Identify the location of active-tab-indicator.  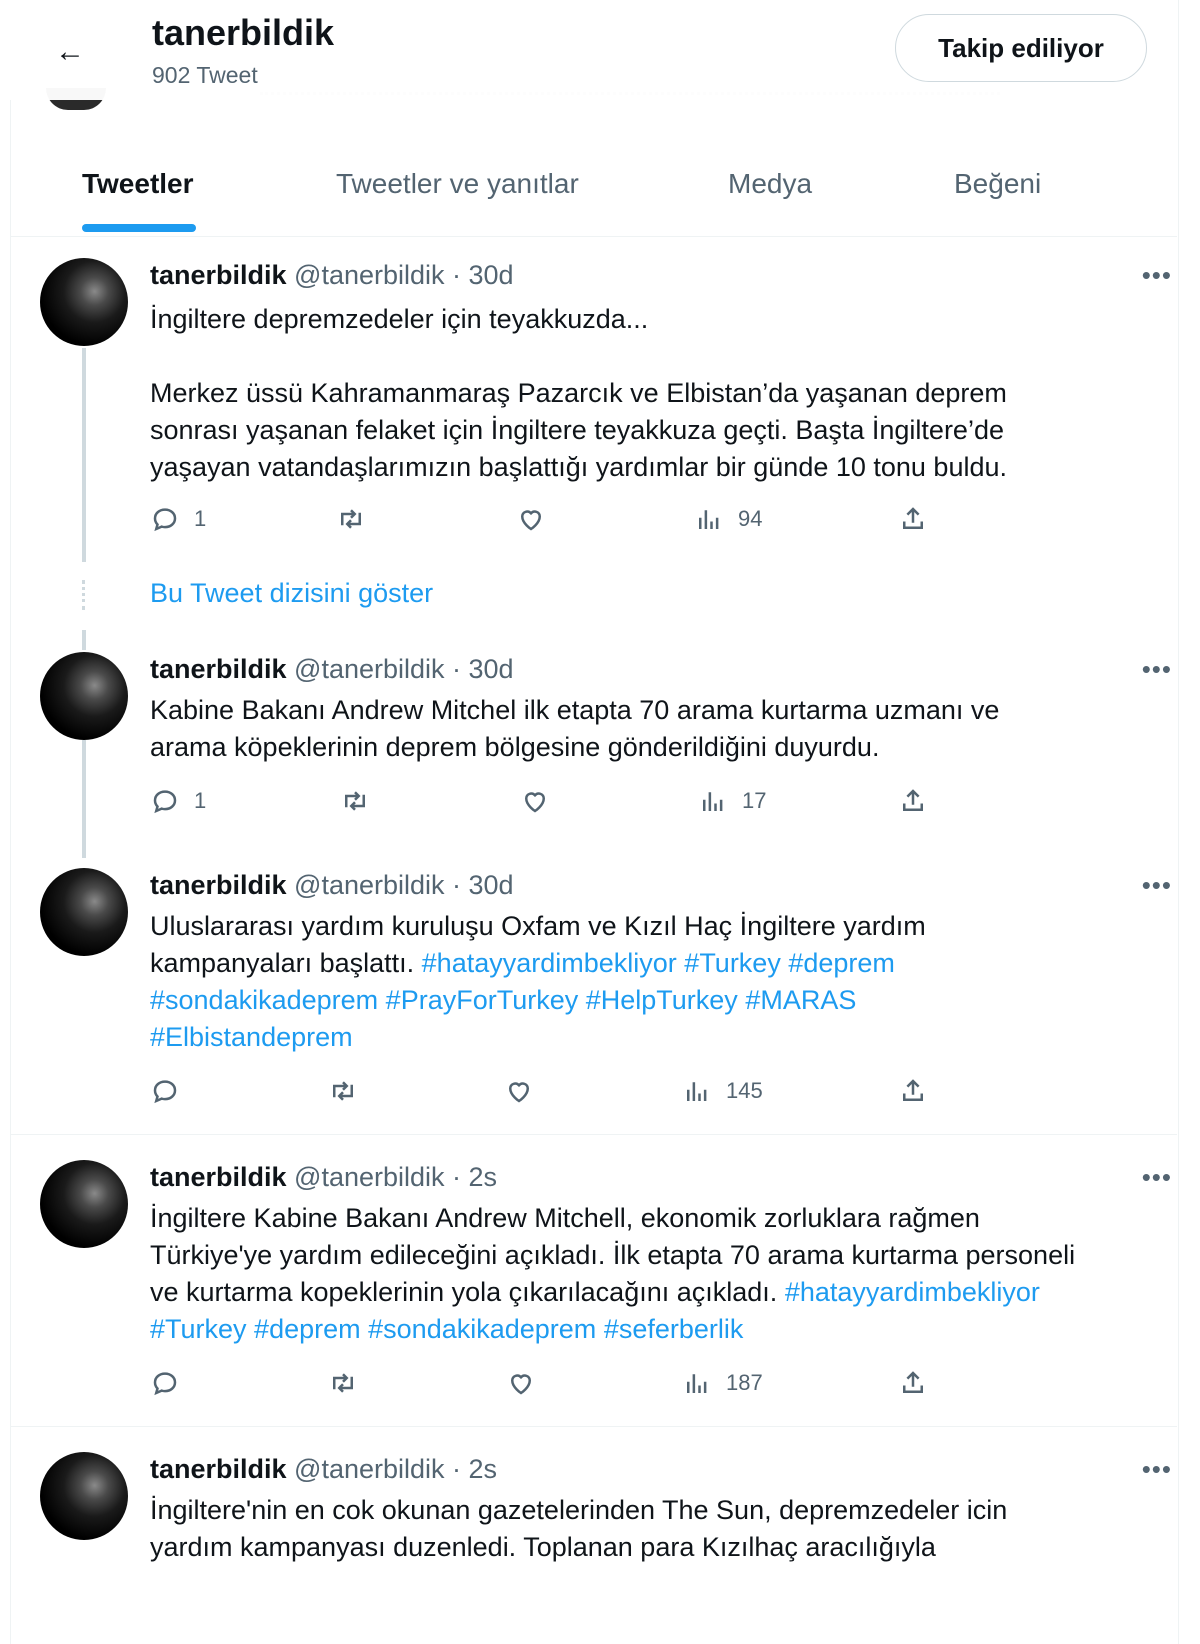
(139, 228).